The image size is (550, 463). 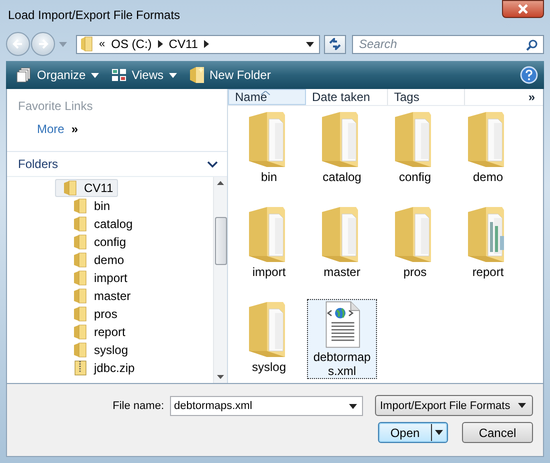 I want to click on scrollbar, so click(x=220, y=280).